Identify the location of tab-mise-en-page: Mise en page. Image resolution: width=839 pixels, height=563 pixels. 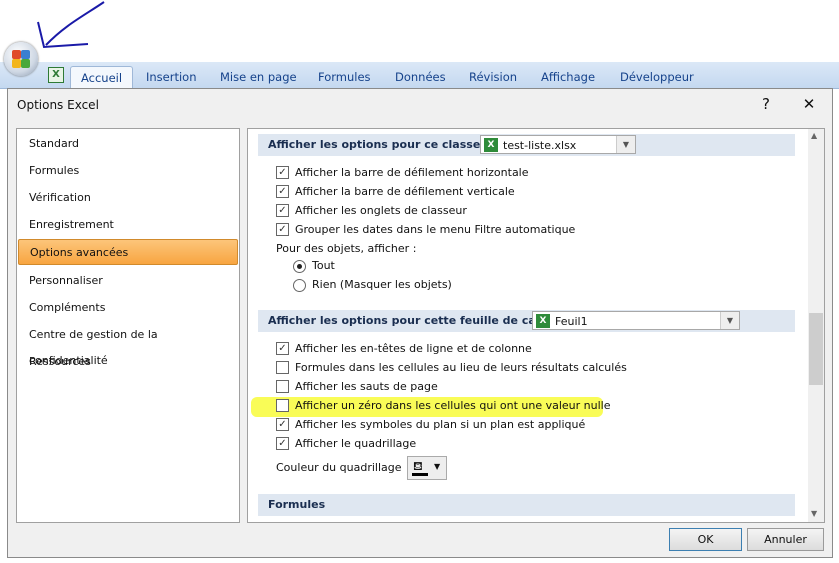
(258, 77).